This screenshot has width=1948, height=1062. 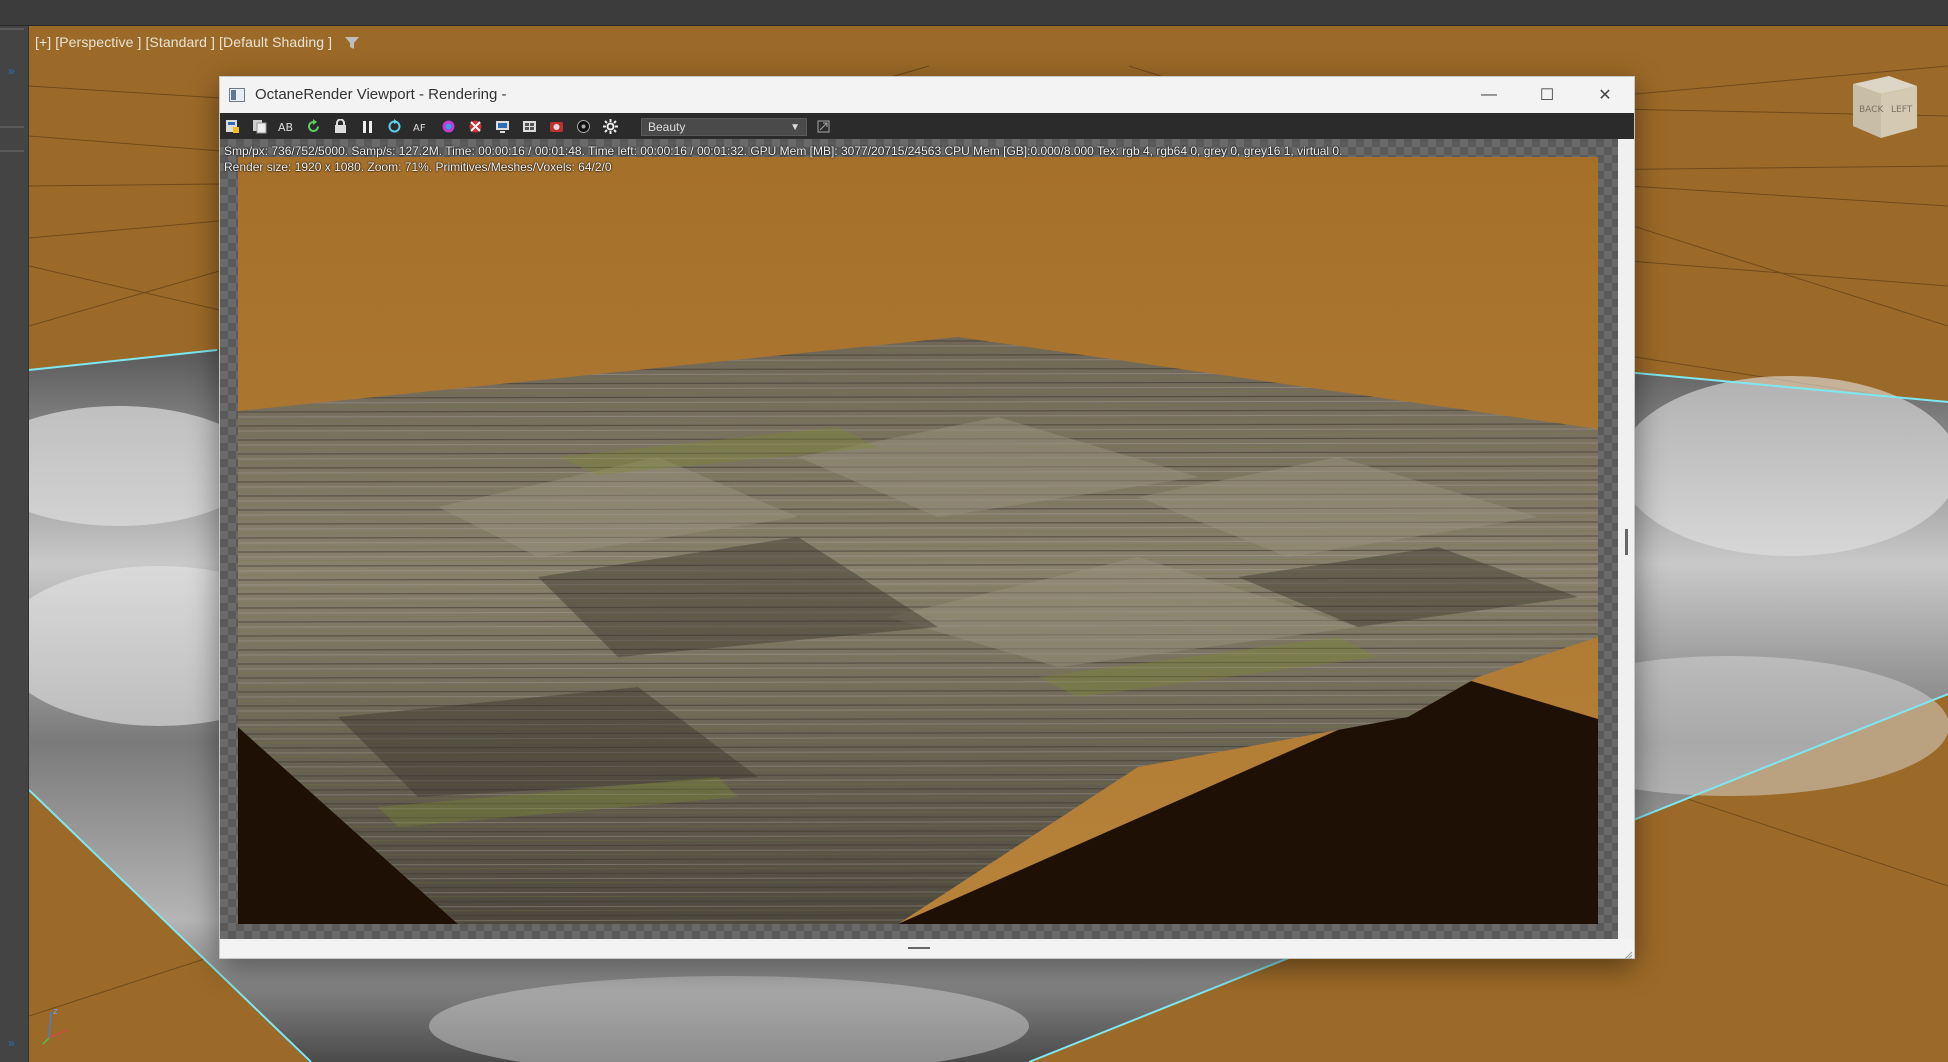 What do you see at coordinates (1547, 95) in the screenshot?
I see `maximize-button: ☐` at bounding box center [1547, 95].